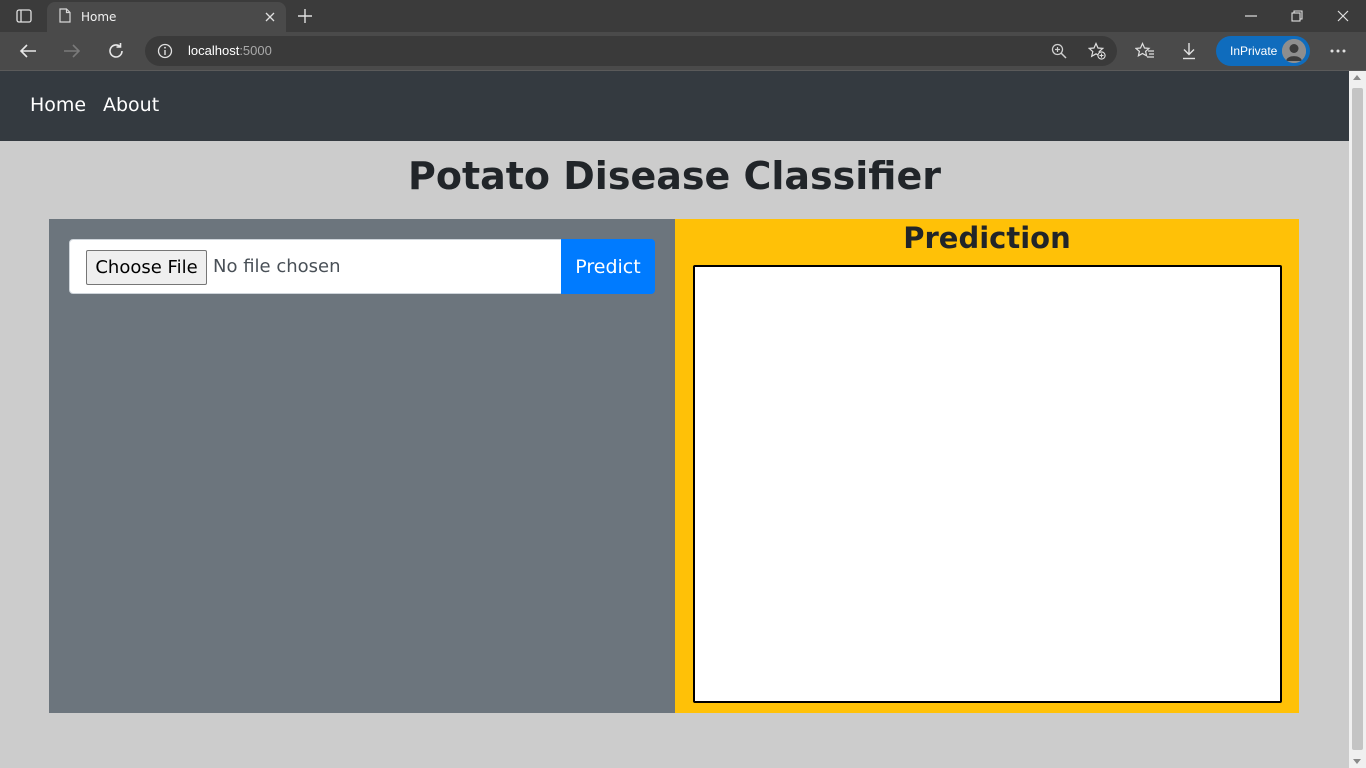 The image size is (1366, 768). Describe the element at coordinates (65, 17) in the screenshot. I see `page-icon` at that location.